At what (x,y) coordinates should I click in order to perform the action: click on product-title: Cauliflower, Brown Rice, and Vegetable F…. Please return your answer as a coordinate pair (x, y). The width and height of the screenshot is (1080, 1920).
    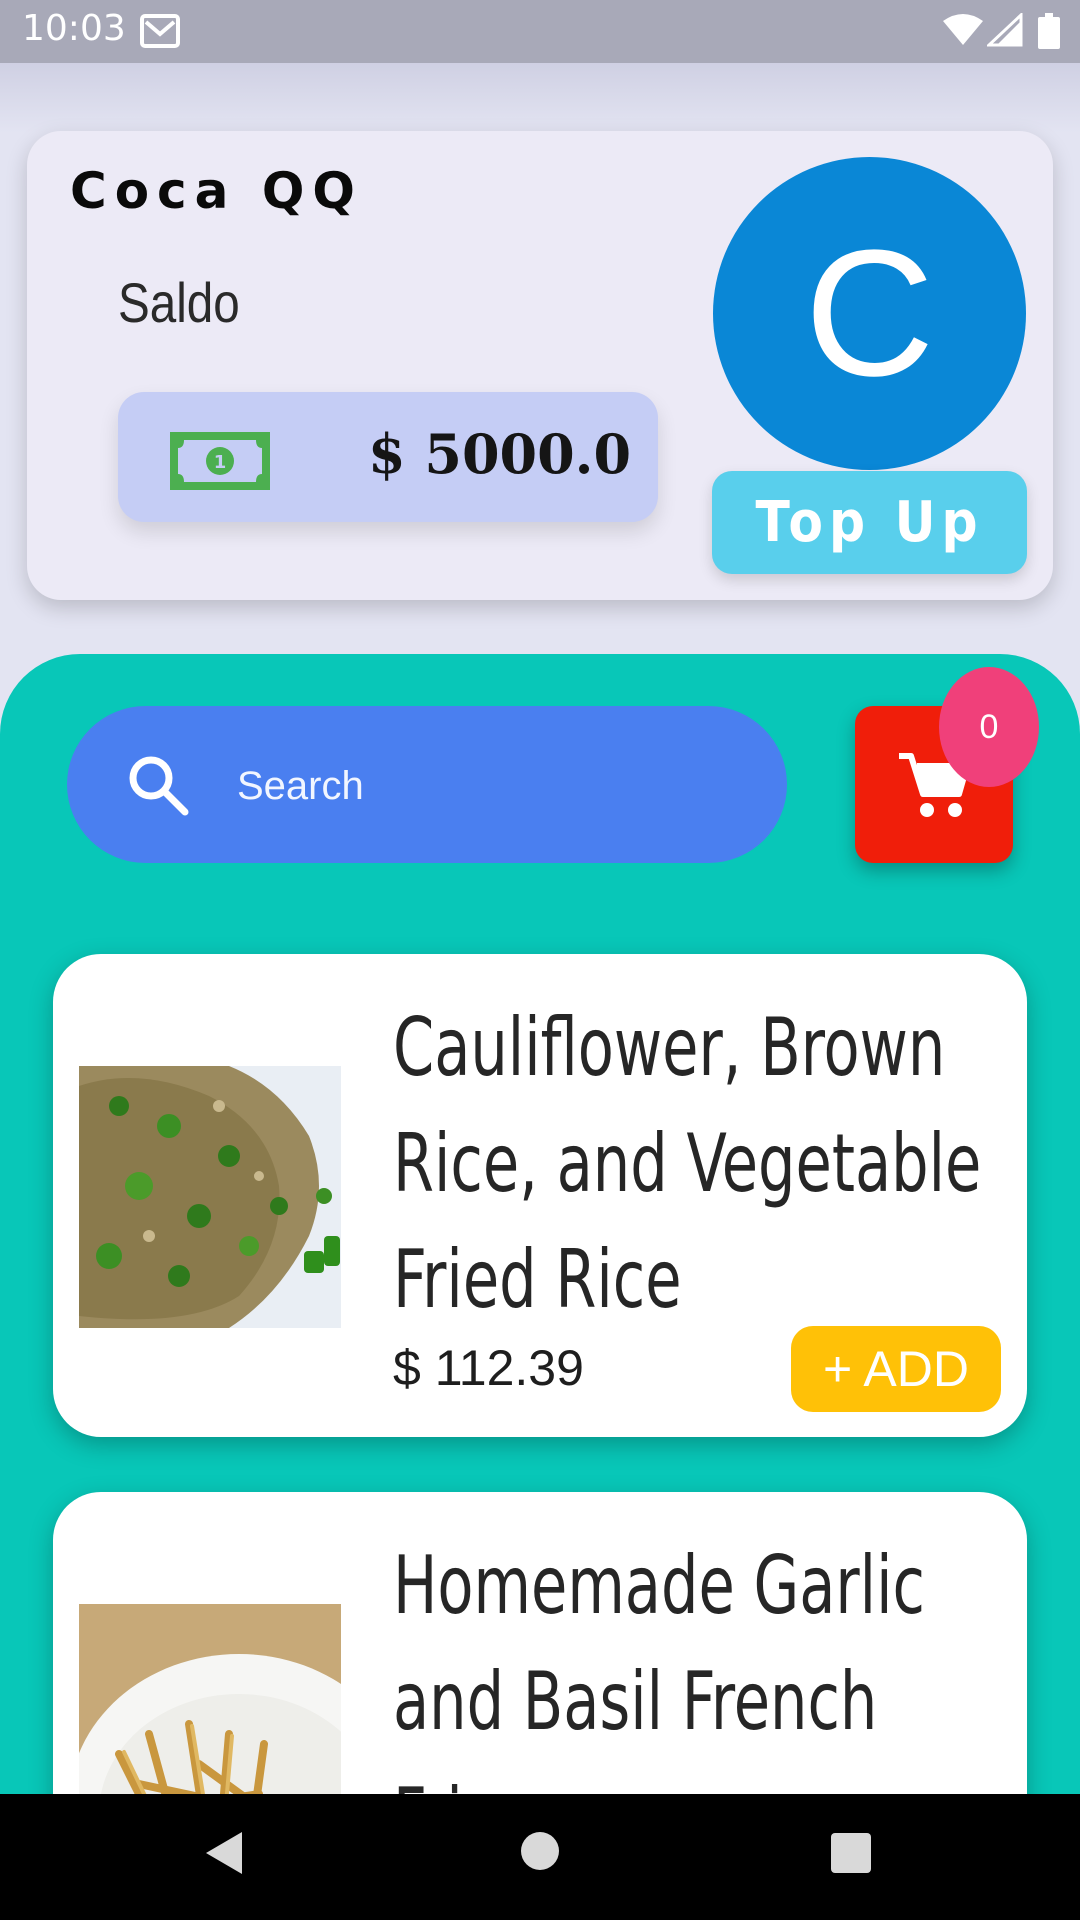
    Looking at the image, I should click on (687, 1163).